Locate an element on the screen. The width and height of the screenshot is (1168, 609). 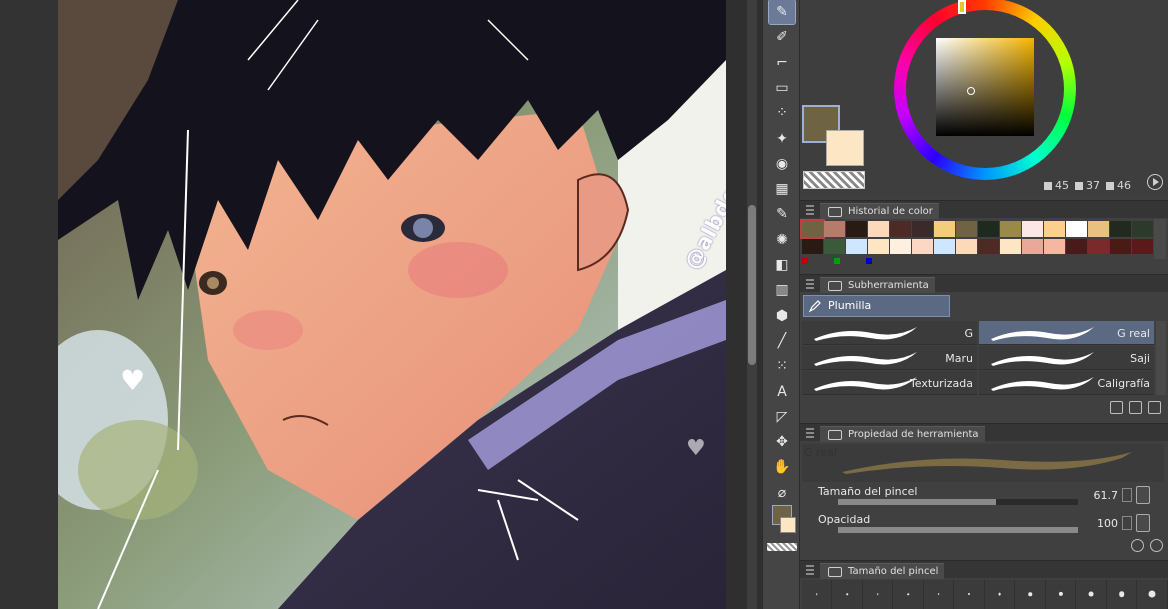
opacity-slider is located at coordinates (958, 530).